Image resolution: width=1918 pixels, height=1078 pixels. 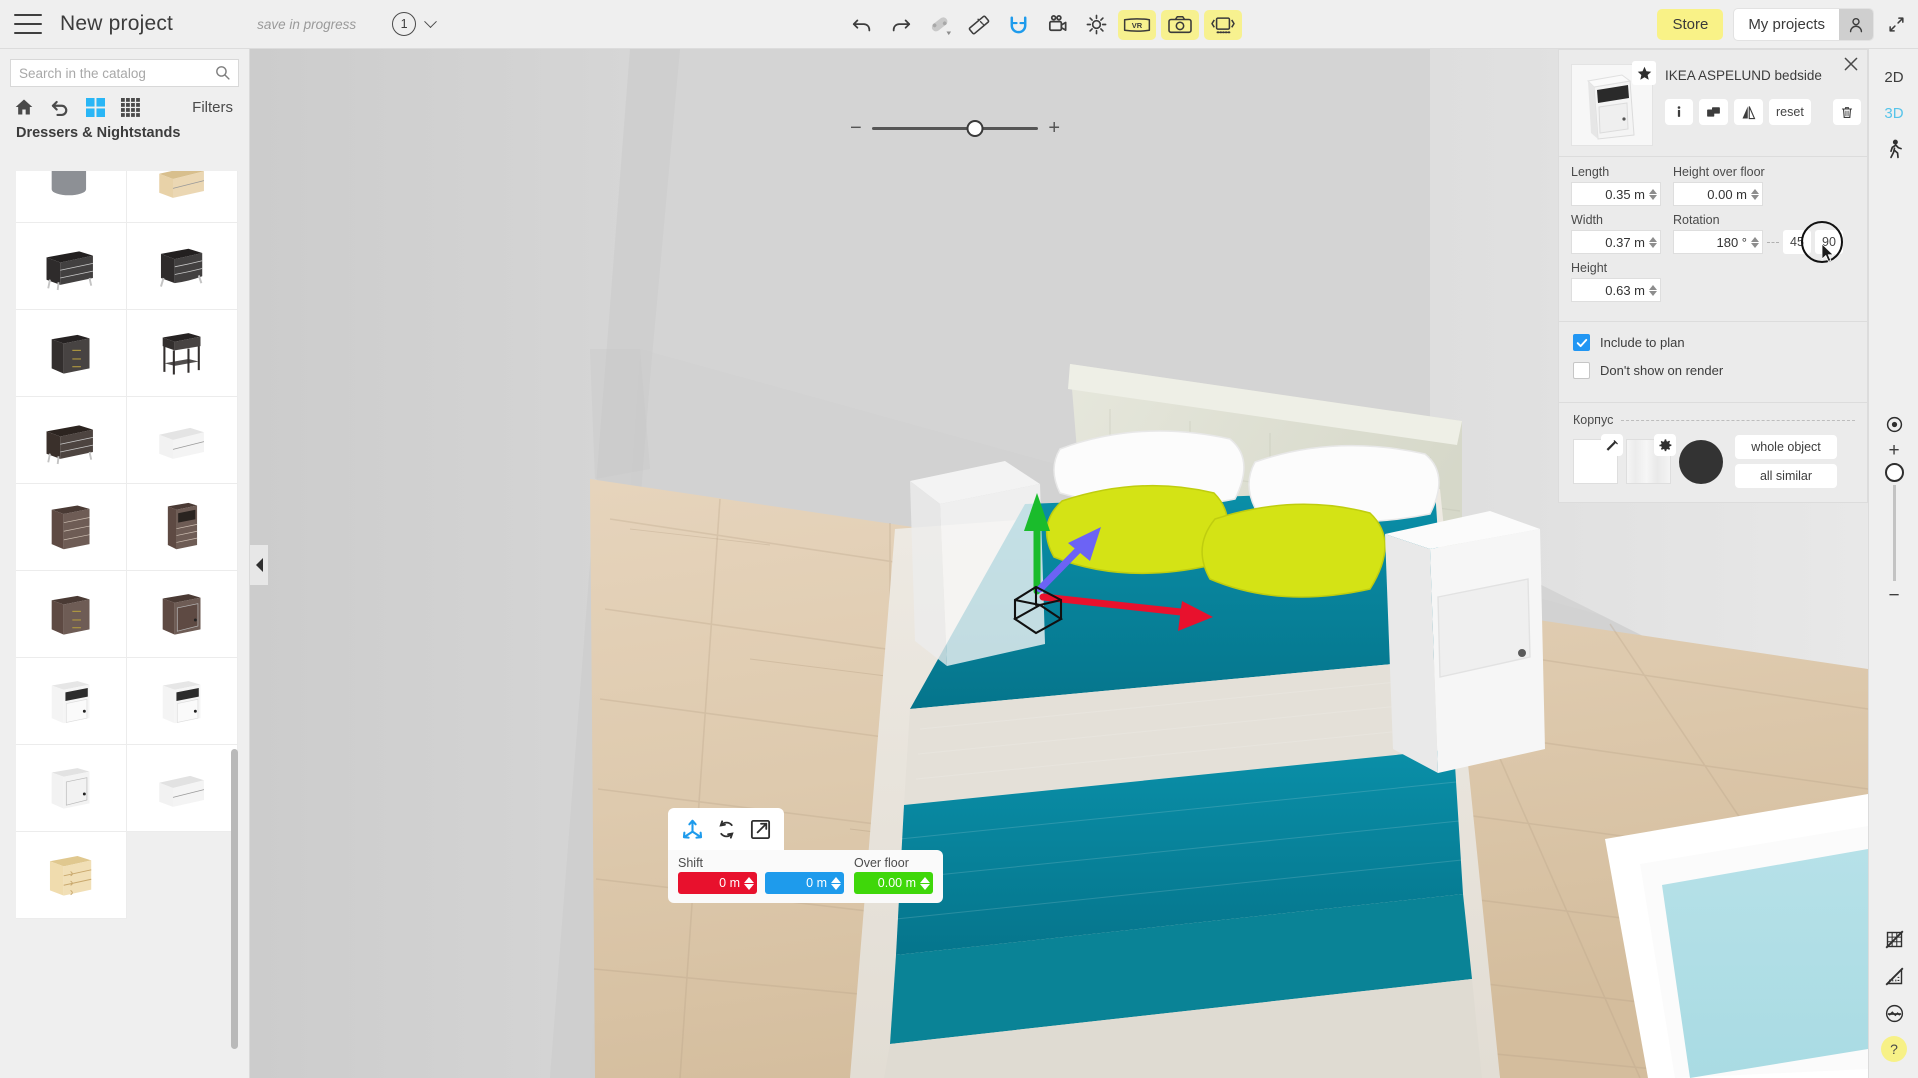 I want to click on slider-plus: +, so click(x=1054, y=128).